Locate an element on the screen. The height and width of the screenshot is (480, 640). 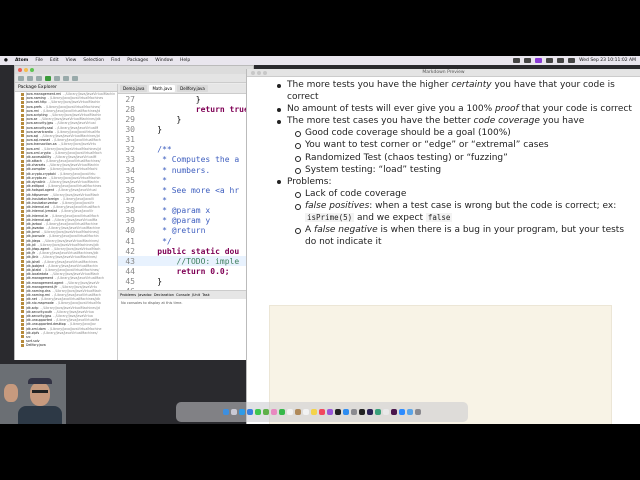
eclipse-titlebar is located at coordinates (134, 70).